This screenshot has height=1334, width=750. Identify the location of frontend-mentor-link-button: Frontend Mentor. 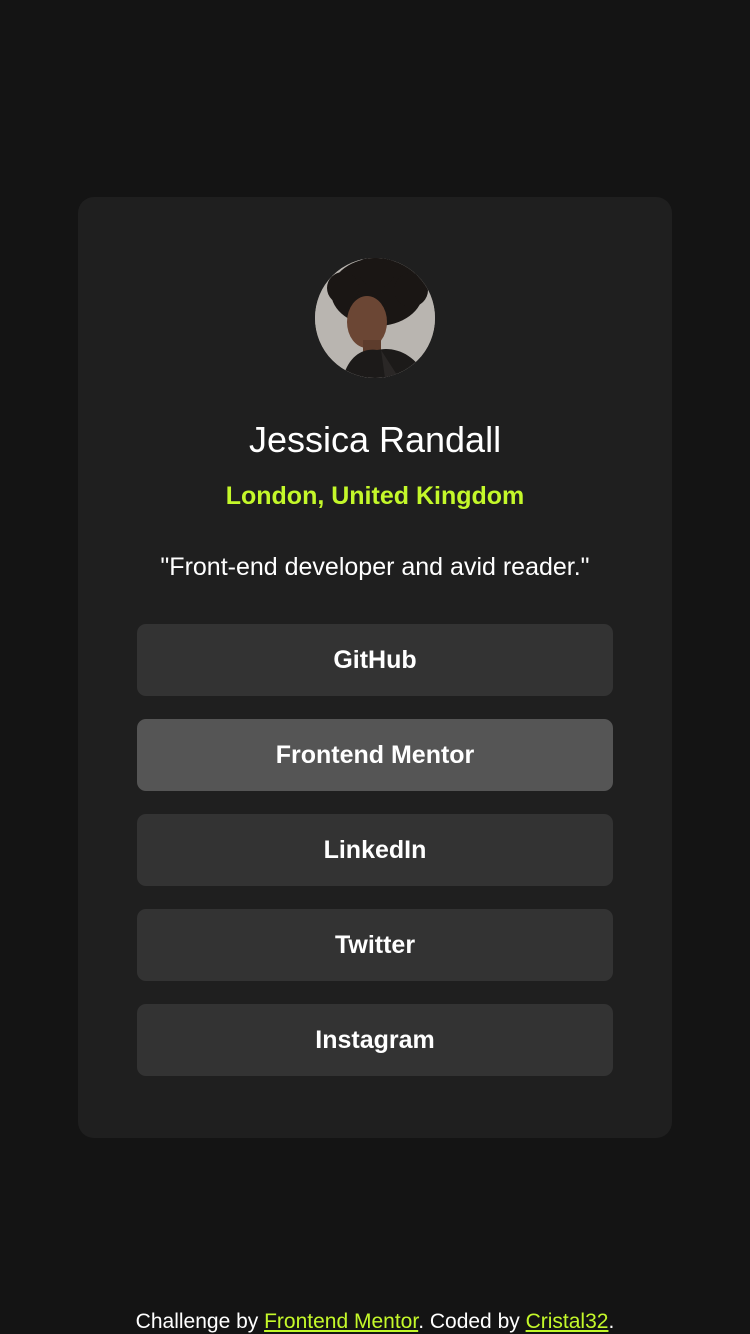
(375, 755).